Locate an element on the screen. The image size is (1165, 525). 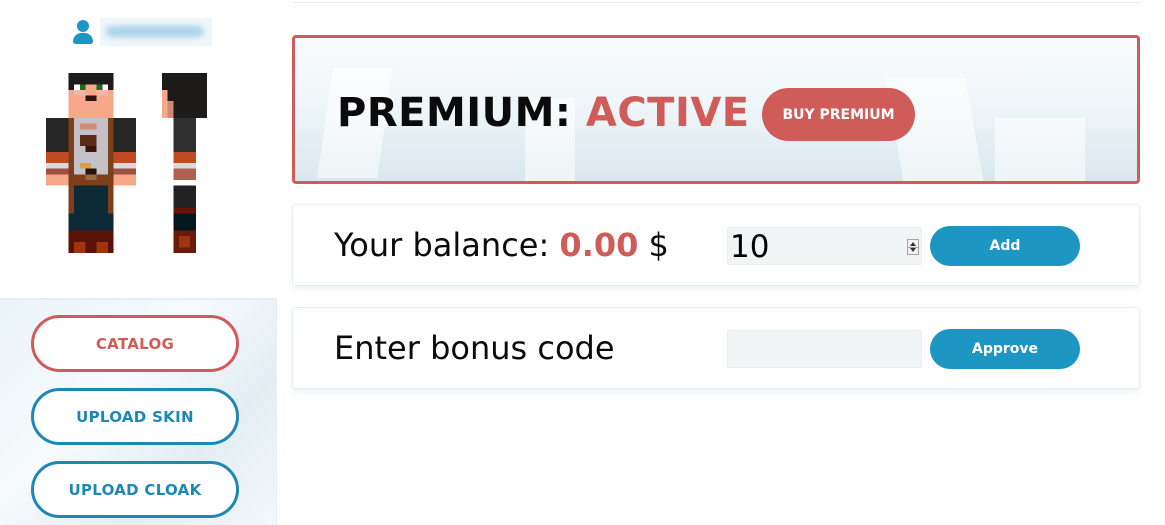
balance-currency: $ is located at coordinates (658, 245).